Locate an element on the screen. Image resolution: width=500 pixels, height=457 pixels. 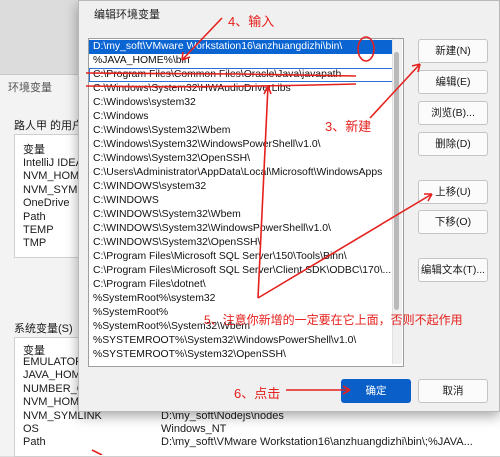
path-row-arrow is located at coordinates (97, 452).